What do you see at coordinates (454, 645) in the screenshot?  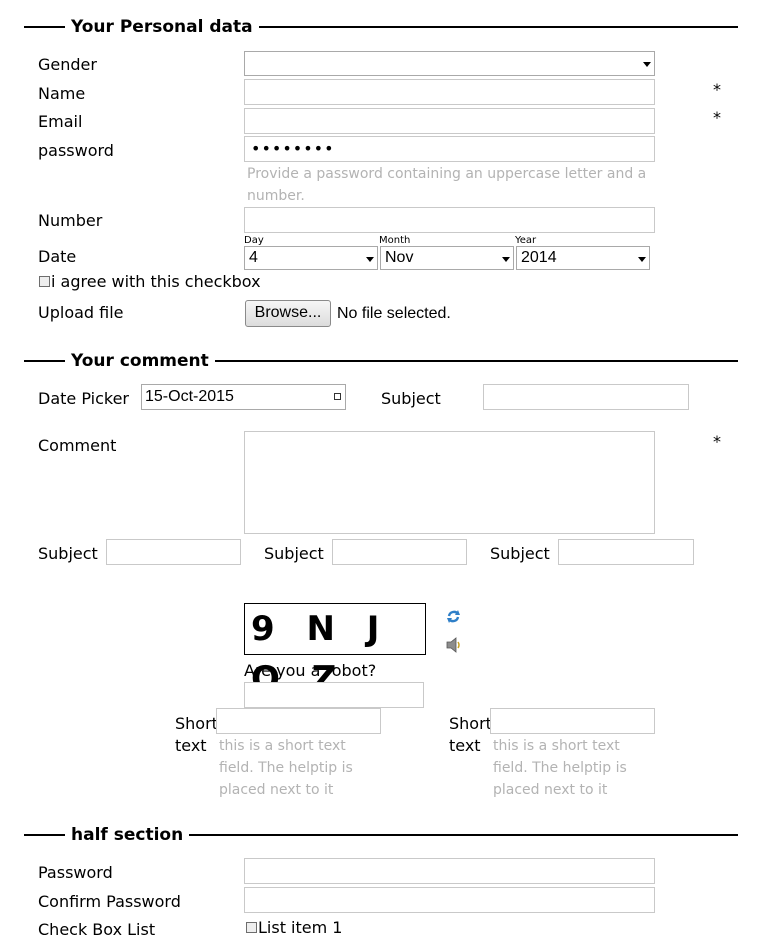 I see `audio-icon` at bounding box center [454, 645].